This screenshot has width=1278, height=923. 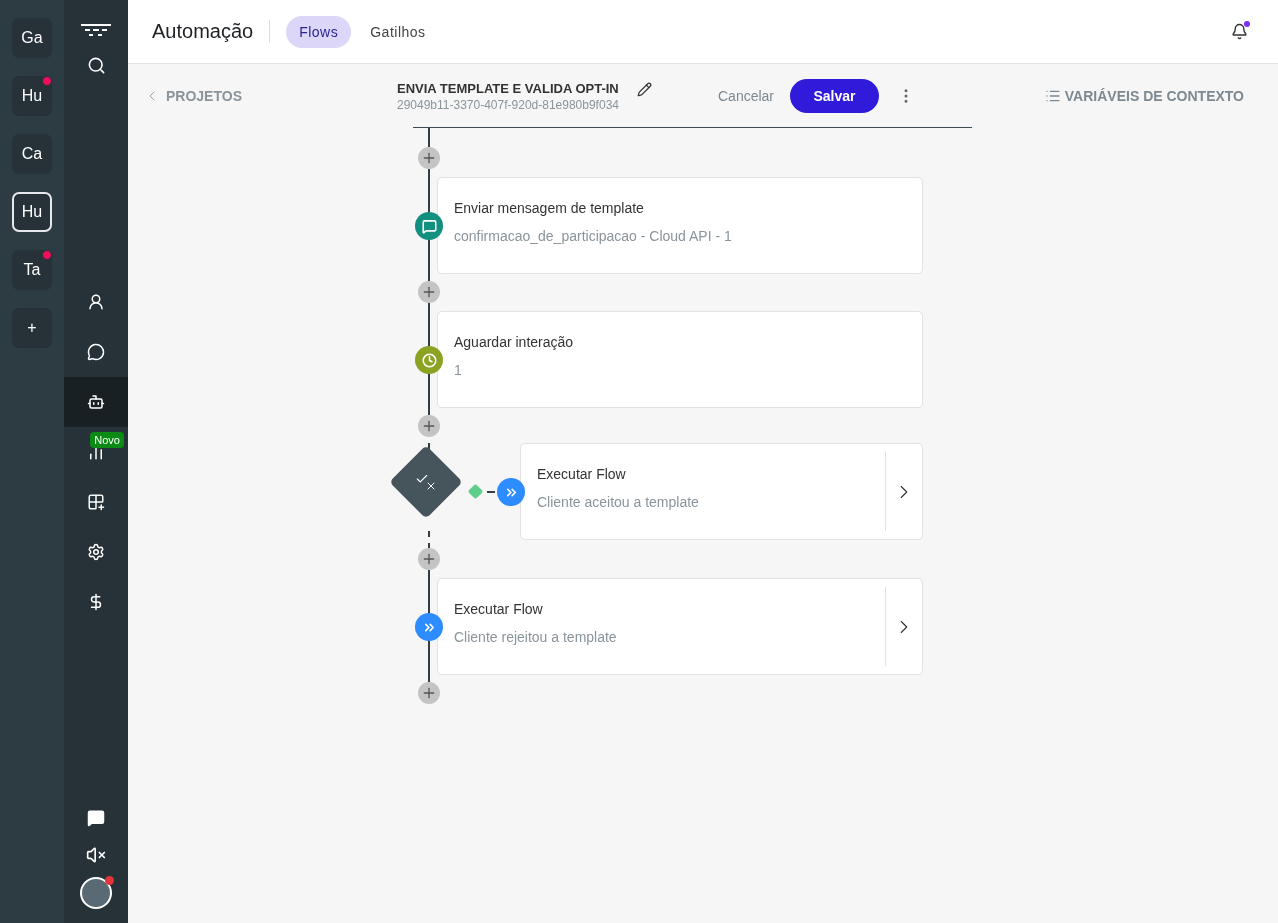 What do you see at coordinates (96, 452) in the screenshot?
I see `nav-item: Novo` at bounding box center [96, 452].